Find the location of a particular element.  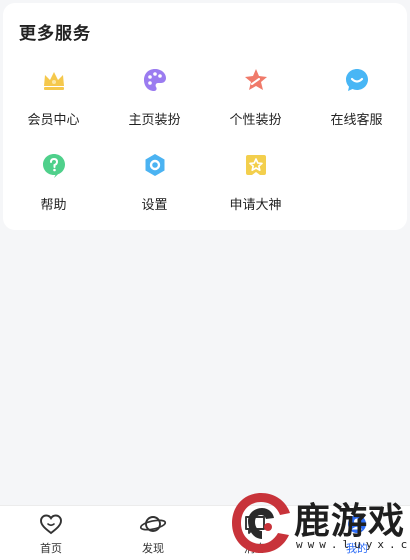

service-label: 主页装扮 is located at coordinates (154, 120).